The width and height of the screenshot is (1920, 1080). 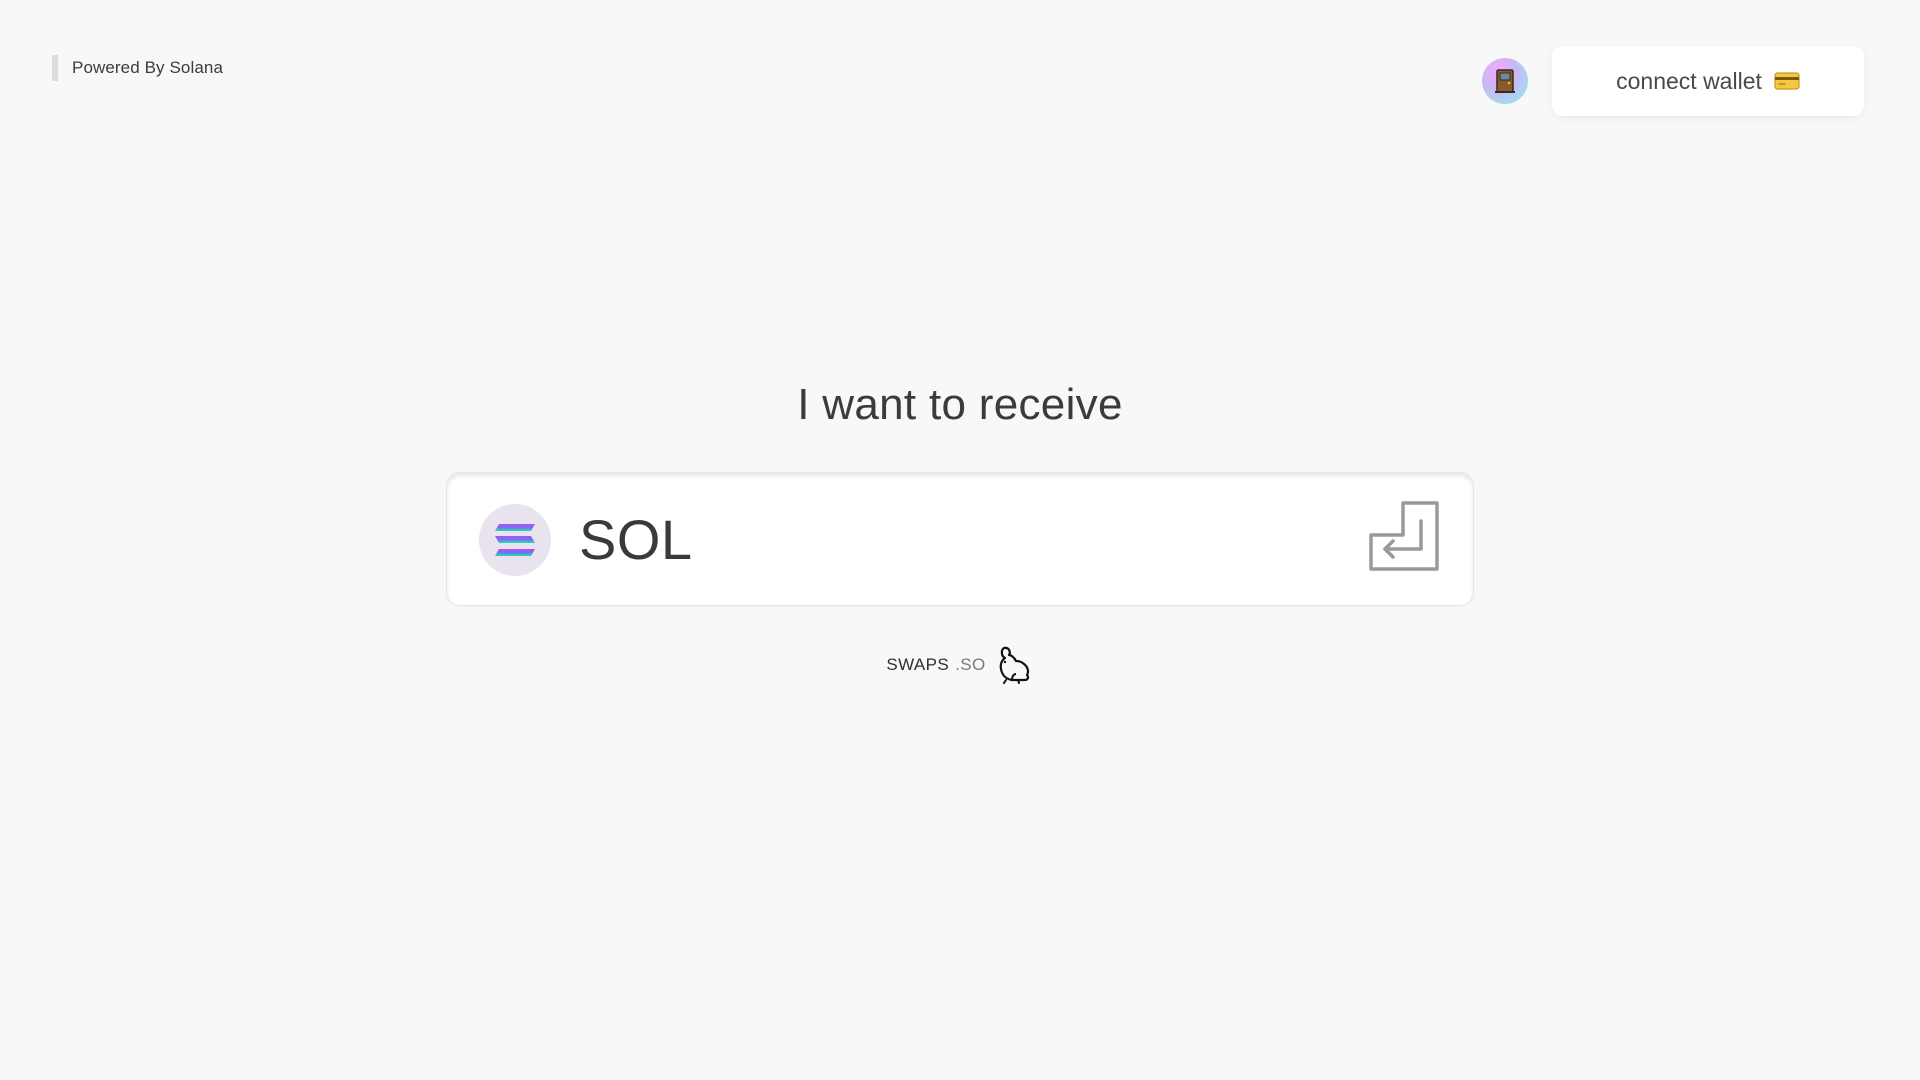 I want to click on brand-name: SWAPS, so click(x=918, y=664).